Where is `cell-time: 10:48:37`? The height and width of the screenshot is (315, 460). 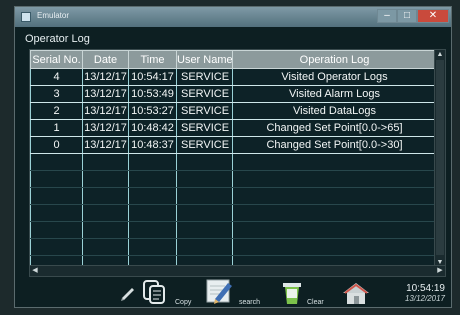
cell-time: 10:48:37 is located at coordinates (152, 145).